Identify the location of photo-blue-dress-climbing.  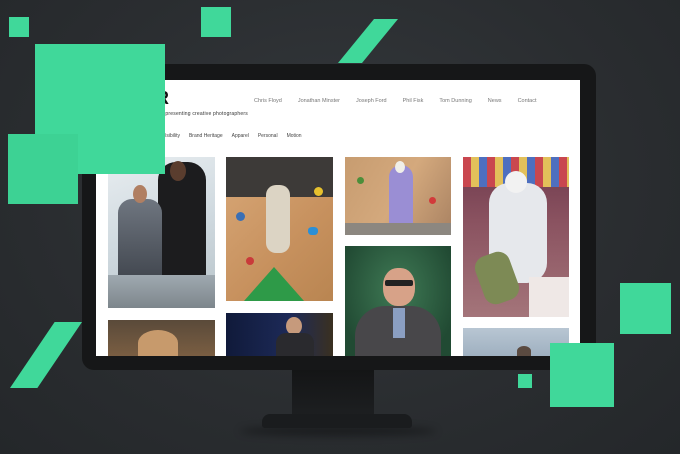
(398, 196).